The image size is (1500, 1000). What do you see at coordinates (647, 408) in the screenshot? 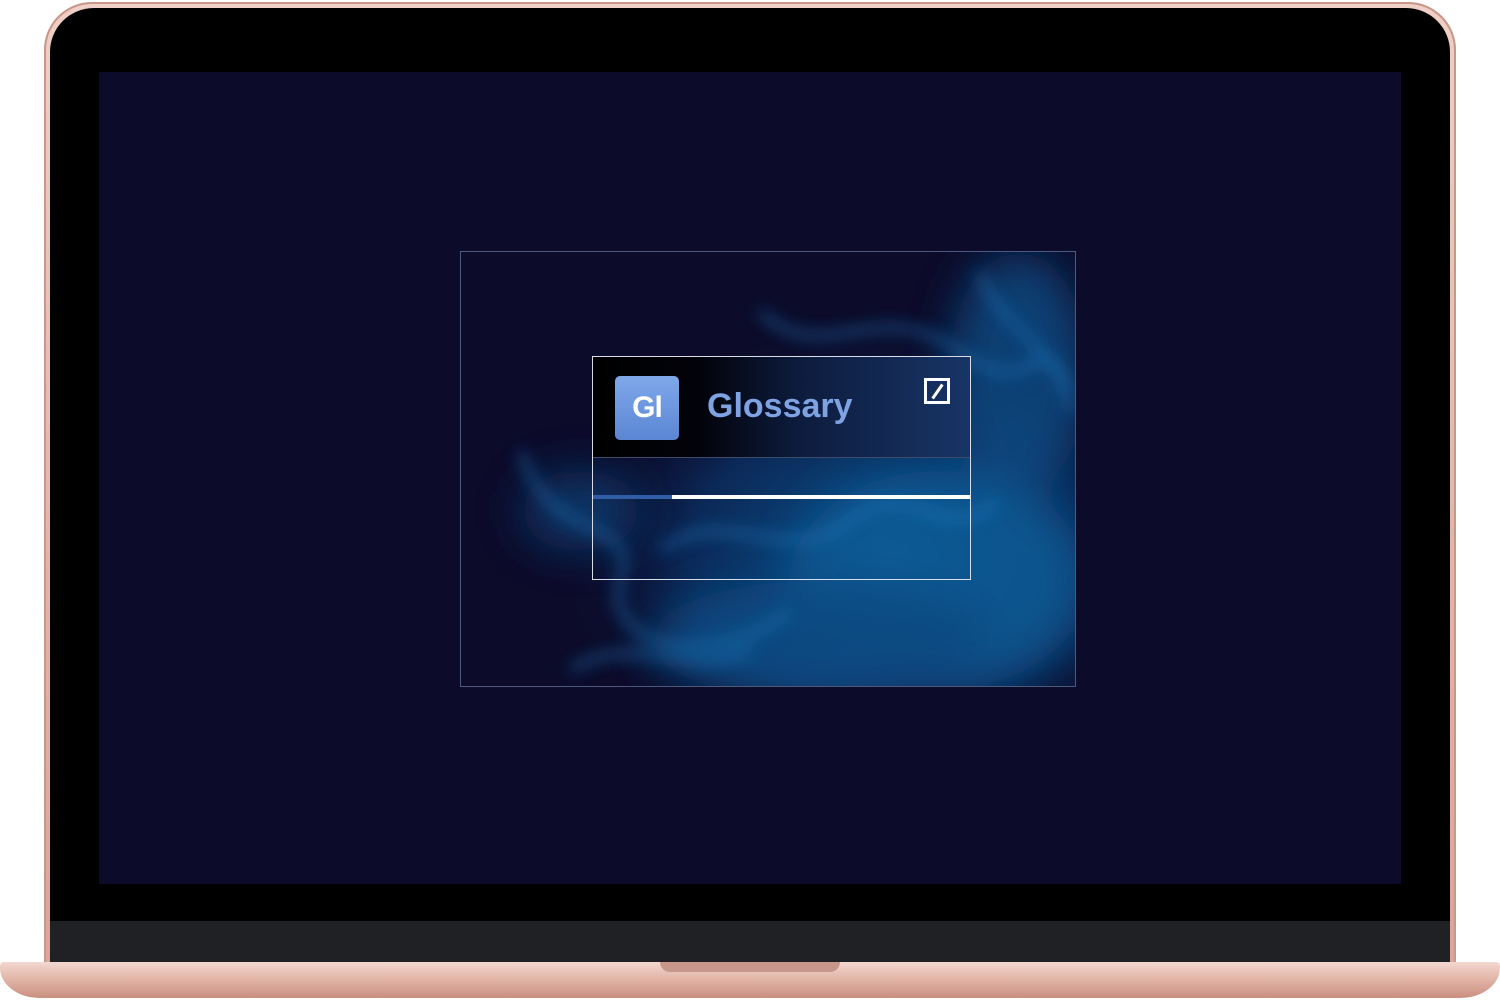
I see `app-icon: Gl` at bounding box center [647, 408].